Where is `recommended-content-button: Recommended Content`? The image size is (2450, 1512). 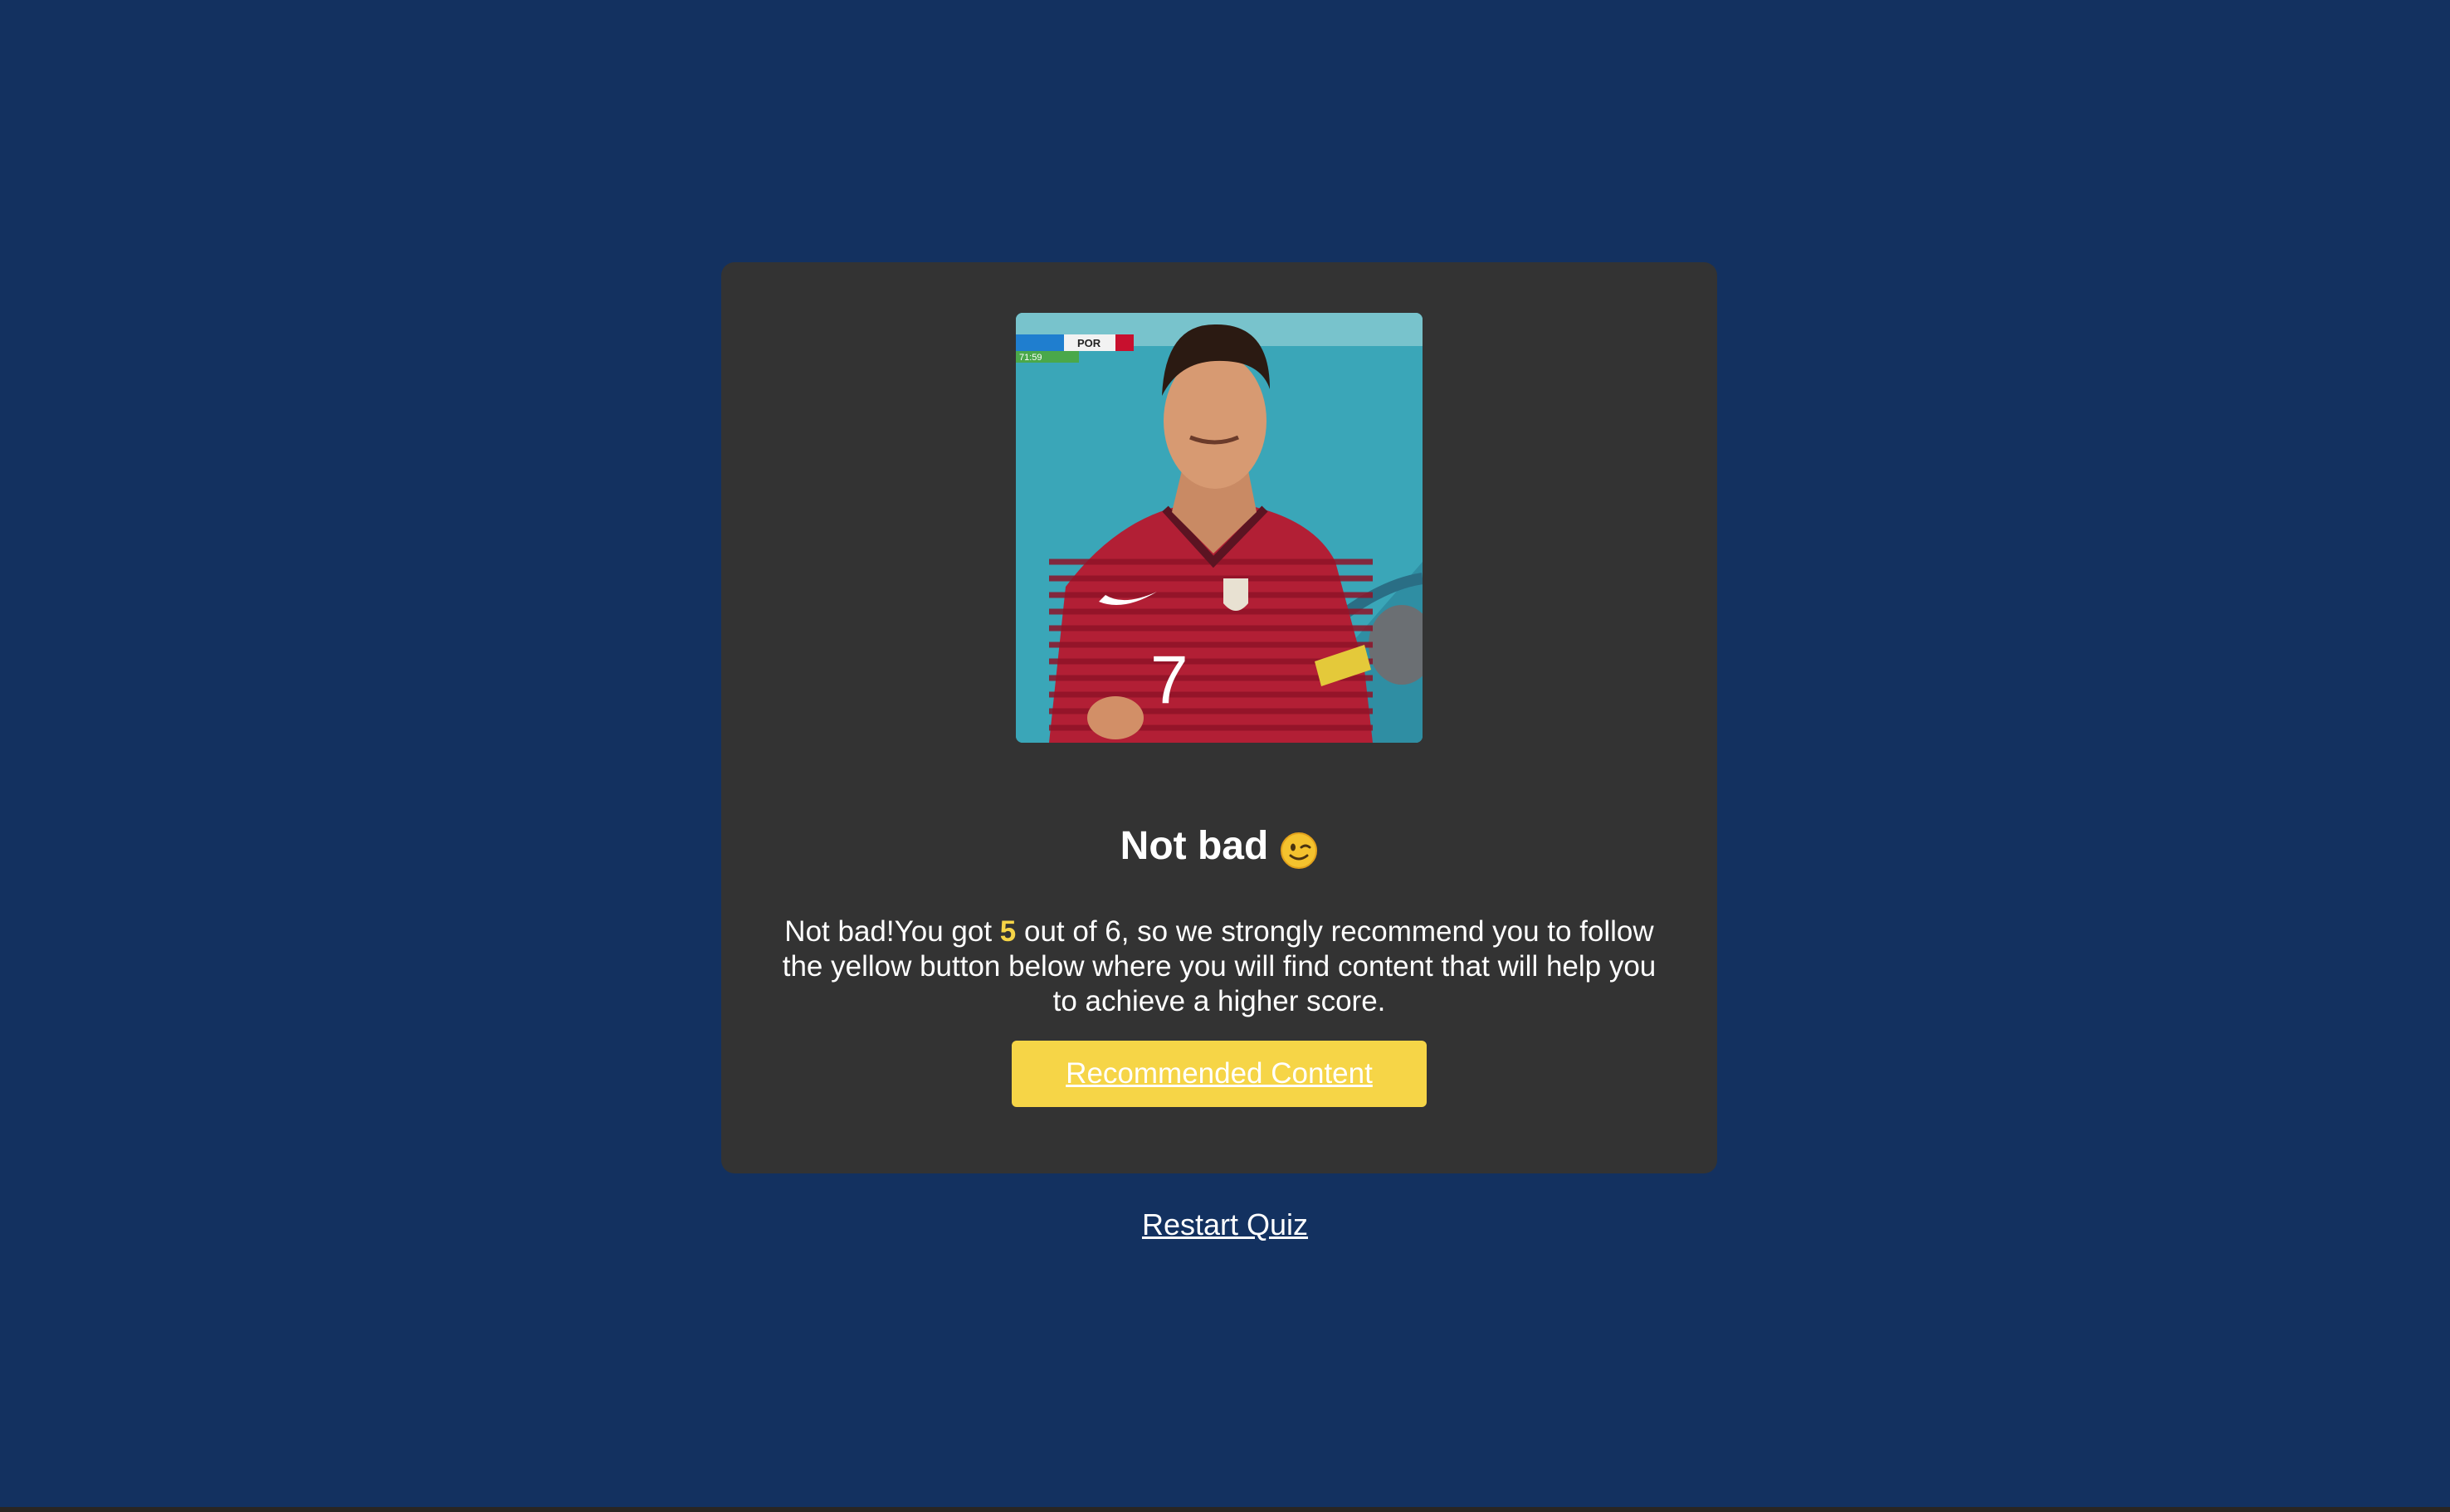 recommended-content-button: Recommended Content is located at coordinates (1220, 1074).